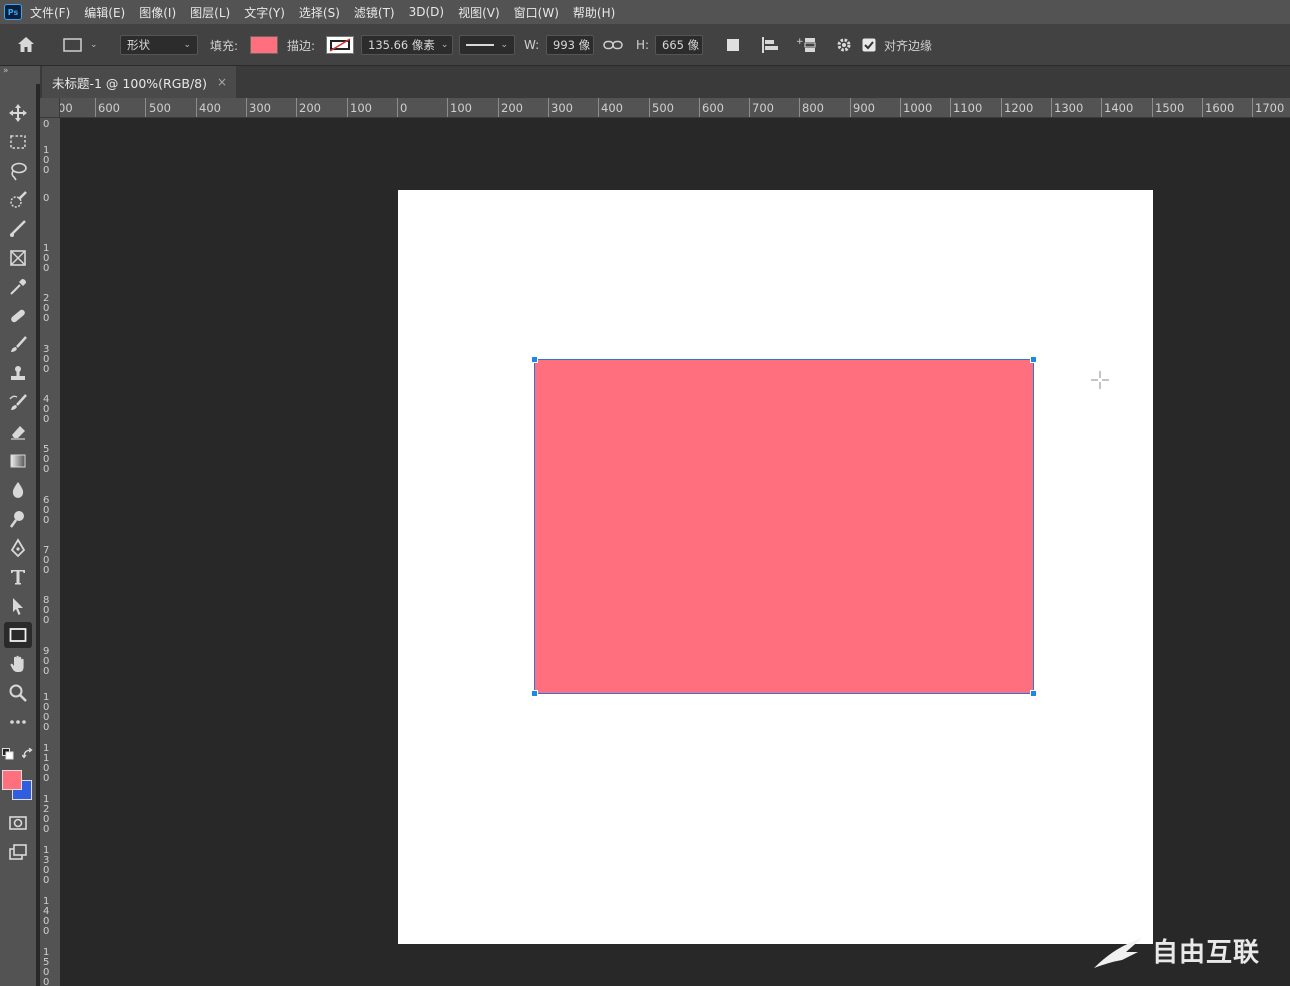  I want to click on zoom-tool-button, so click(18, 693).